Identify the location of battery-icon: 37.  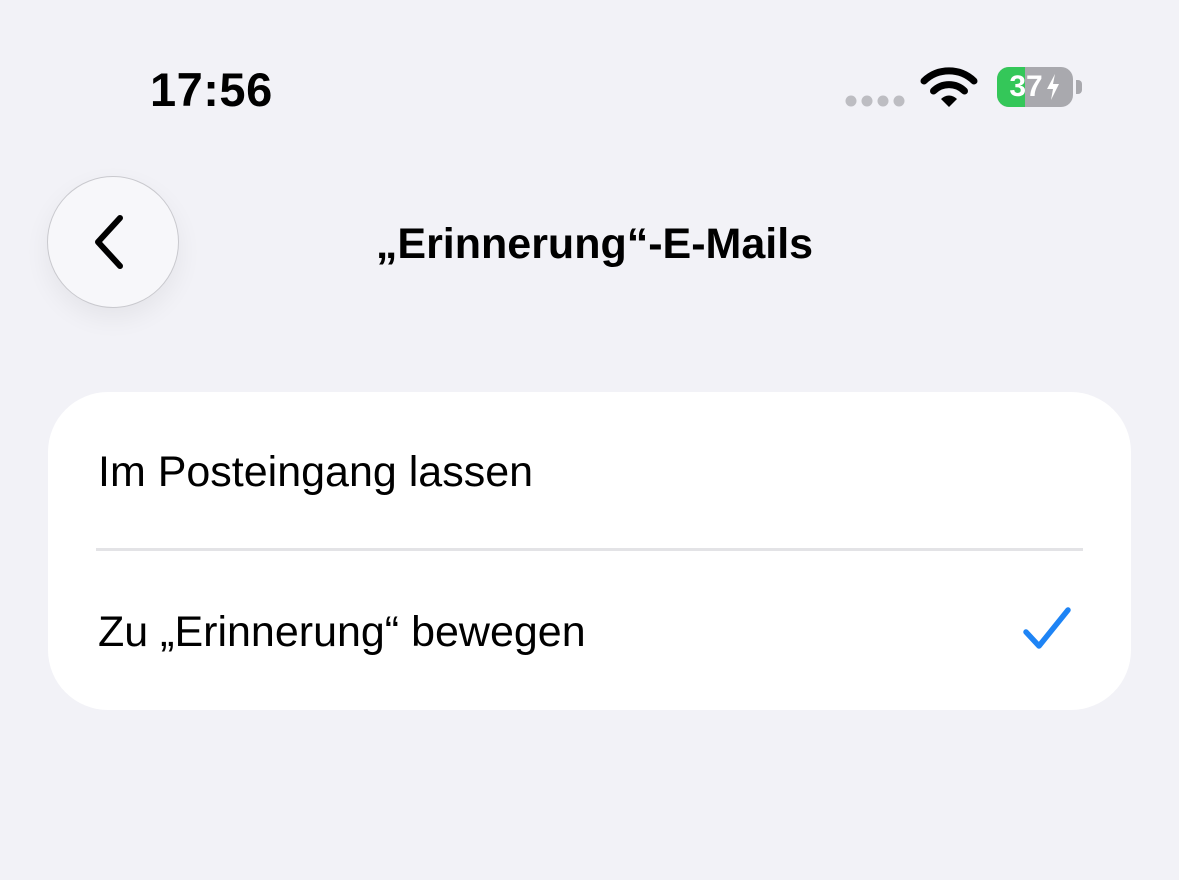
(1041, 87).